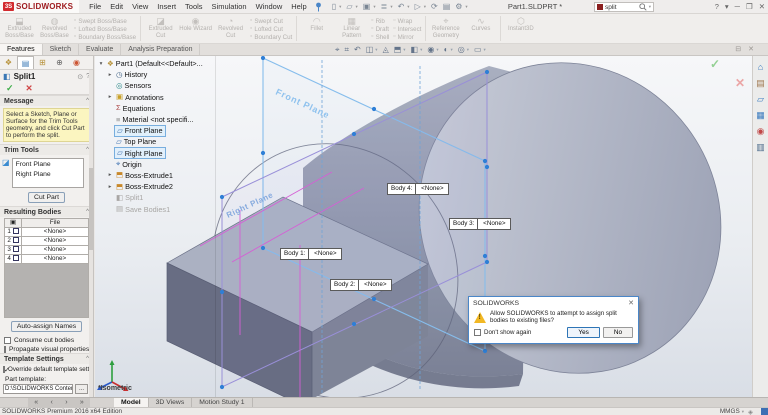 The height and width of the screenshot is (415, 768). I want to click on ok-button: ✓, so click(10, 88).